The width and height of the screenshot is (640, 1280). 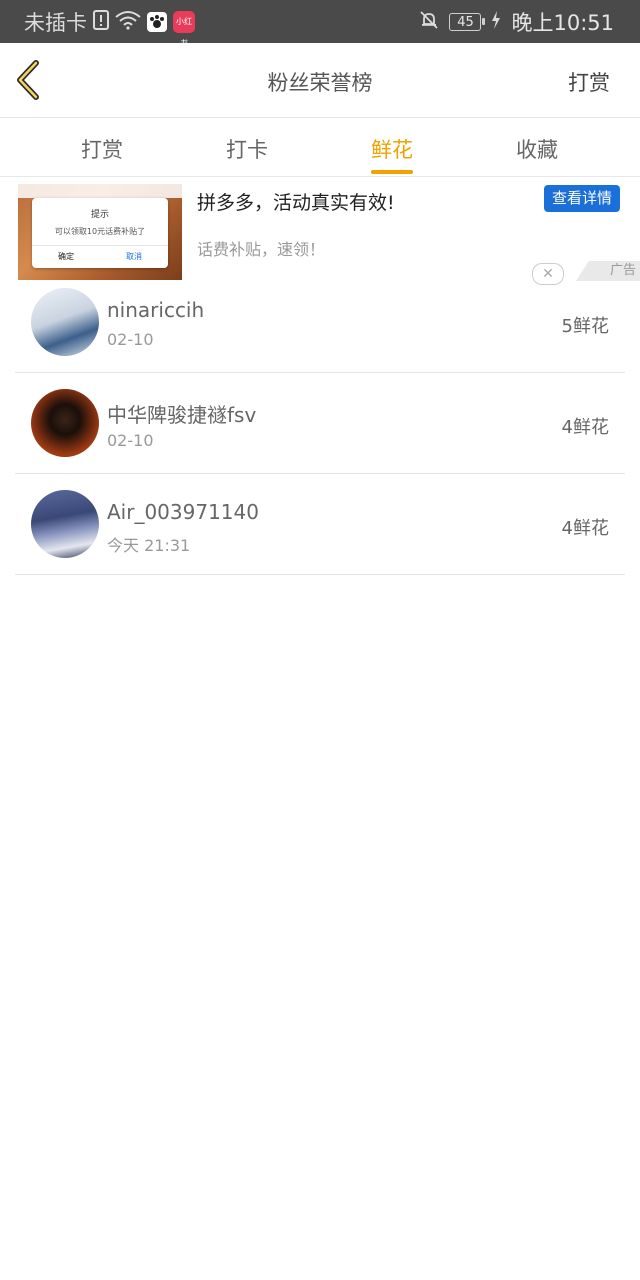 I want to click on ad-details-button: 查看详情, so click(x=581, y=198).